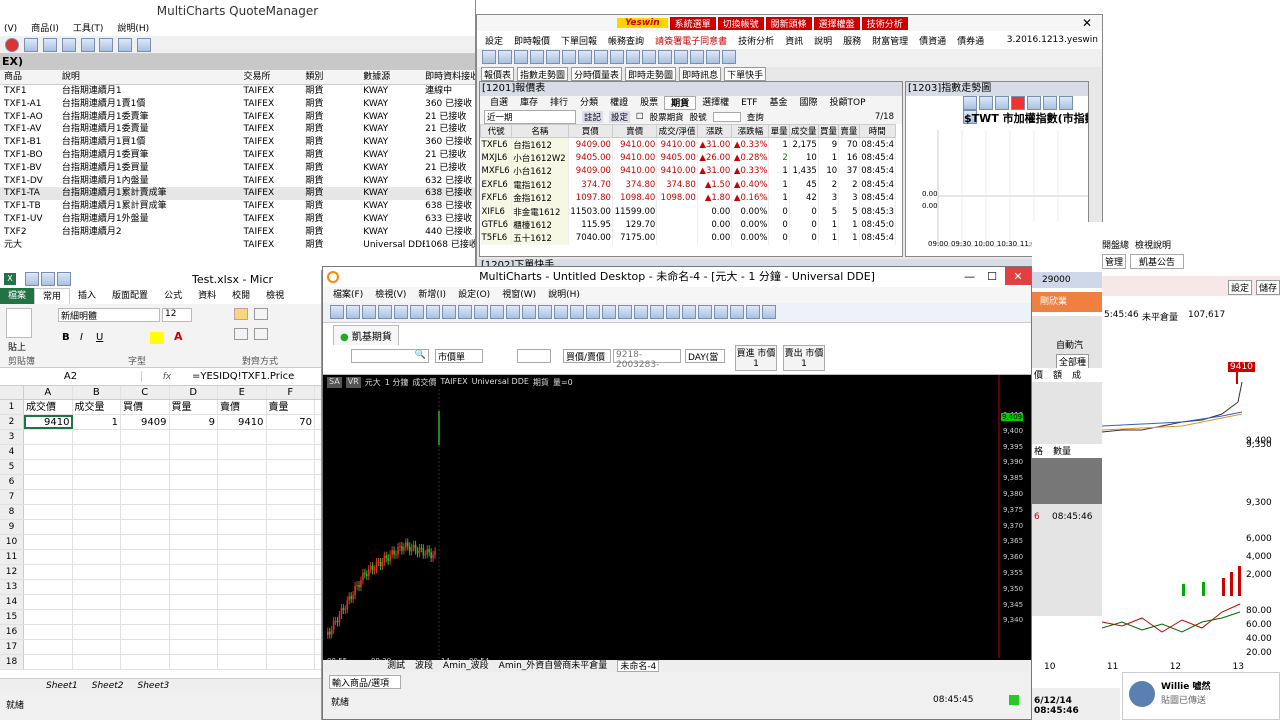 This screenshot has height=720, width=1280. Describe the element at coordinates (677, 131) in the screenshot. I see `column-header: 成交/淨值` at that location.